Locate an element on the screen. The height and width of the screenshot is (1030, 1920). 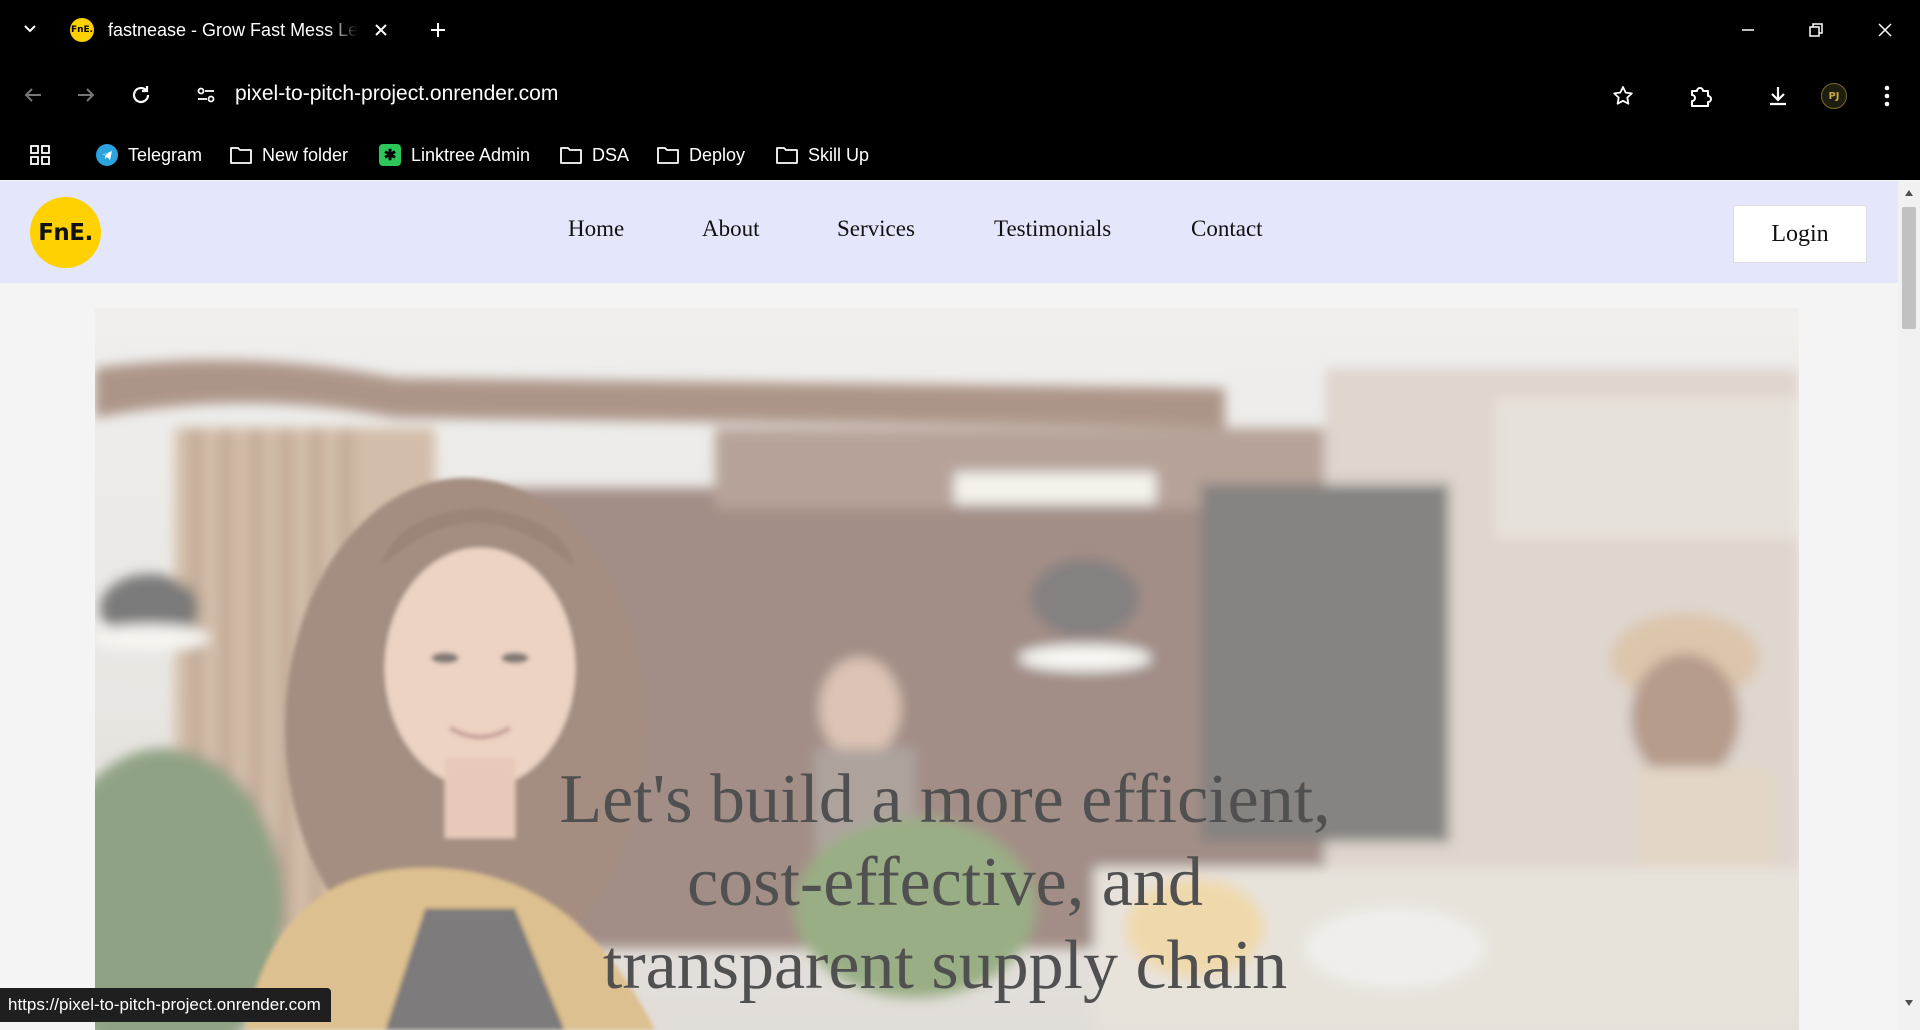
address-bar: pixel-to-pitch-project.onrender.com is located at coordinates (396, 94).